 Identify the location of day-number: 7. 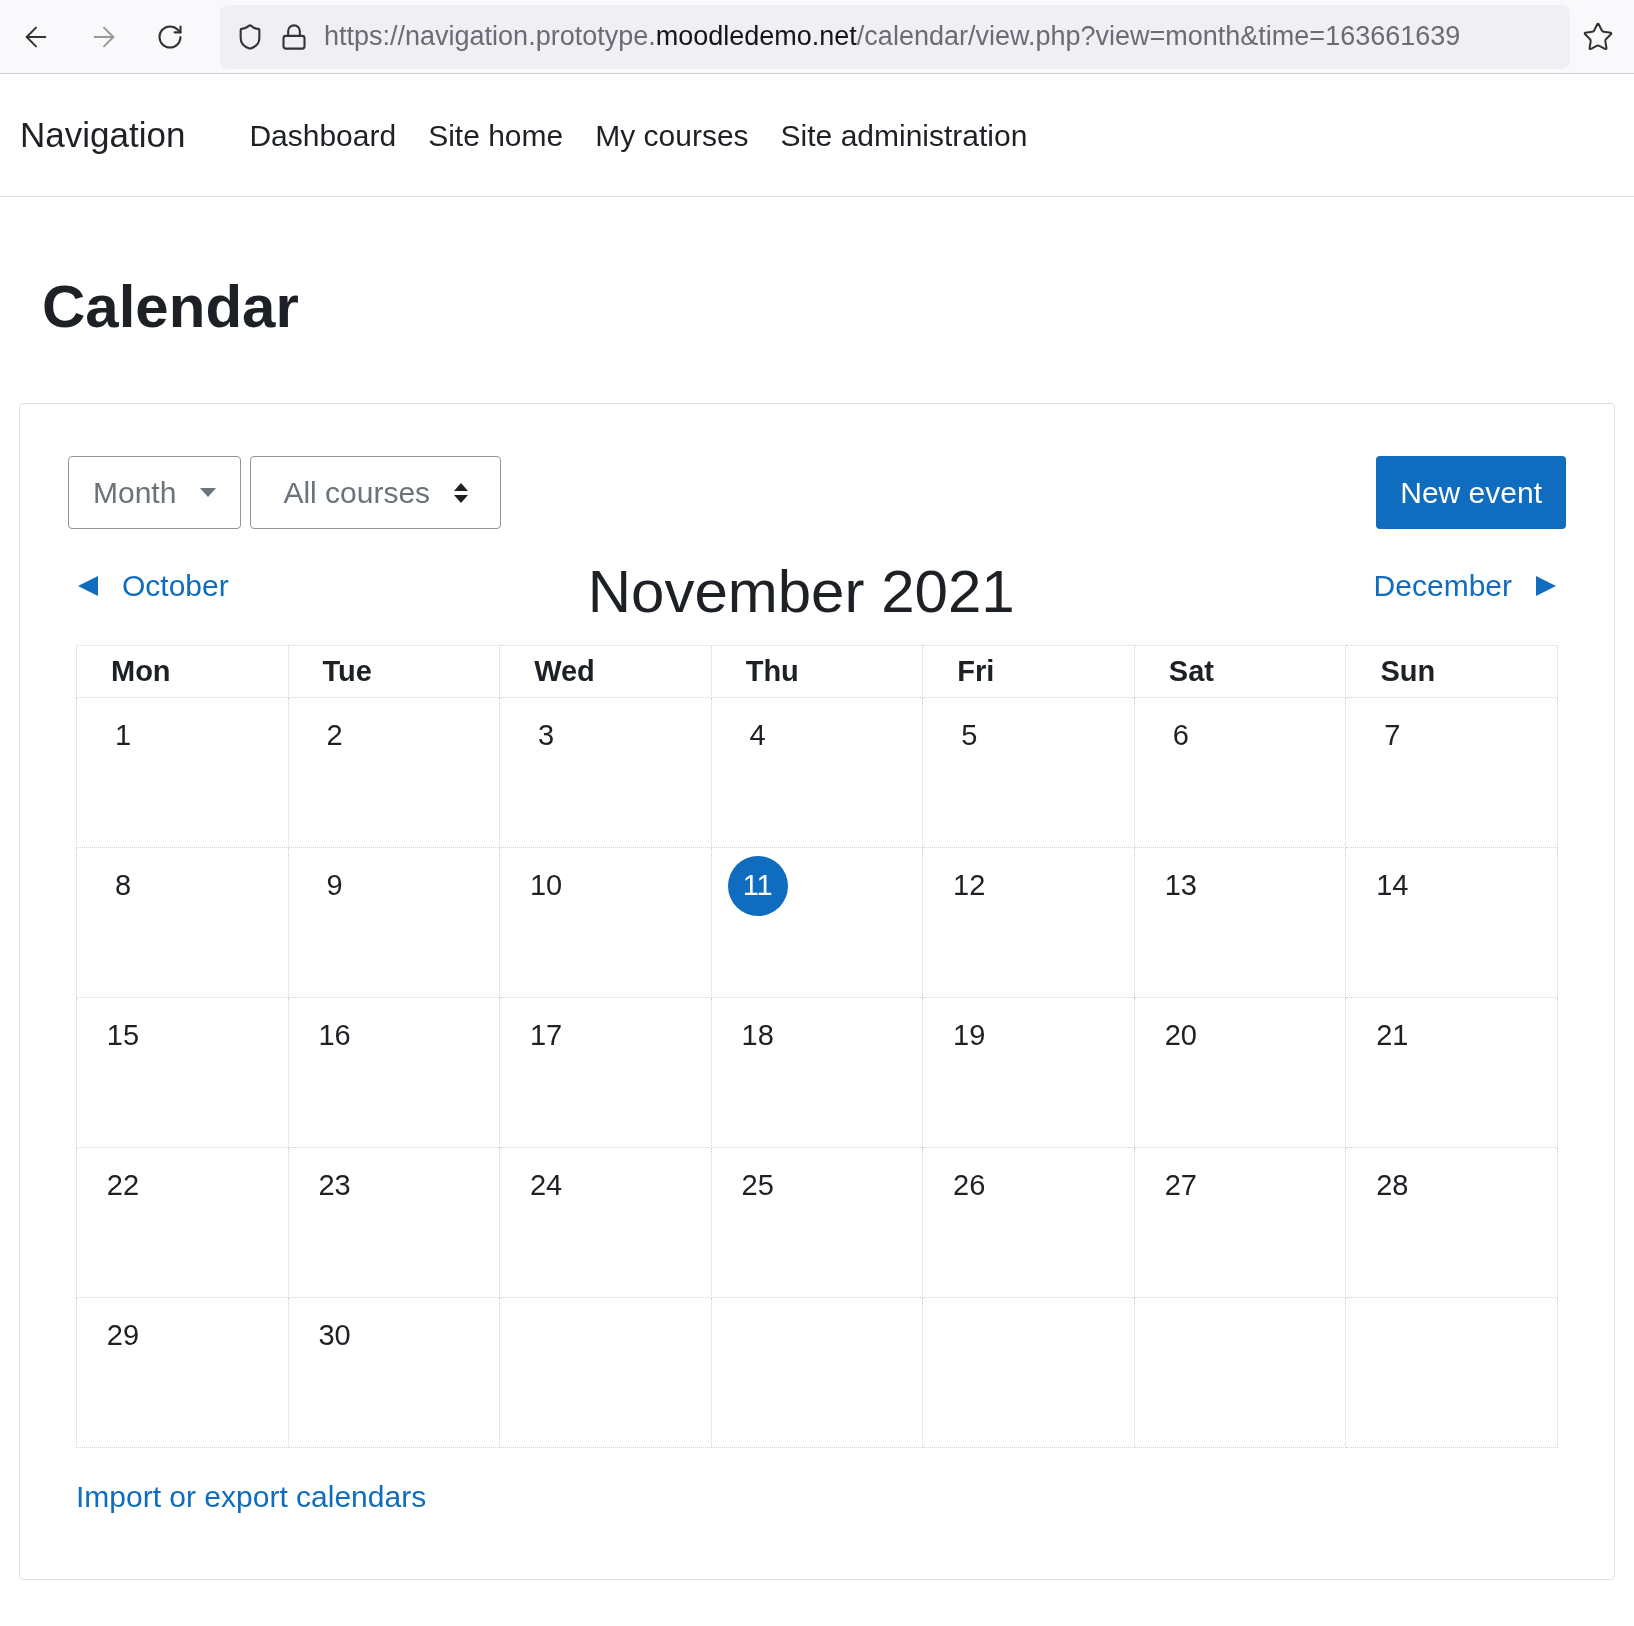
(1392, 736).